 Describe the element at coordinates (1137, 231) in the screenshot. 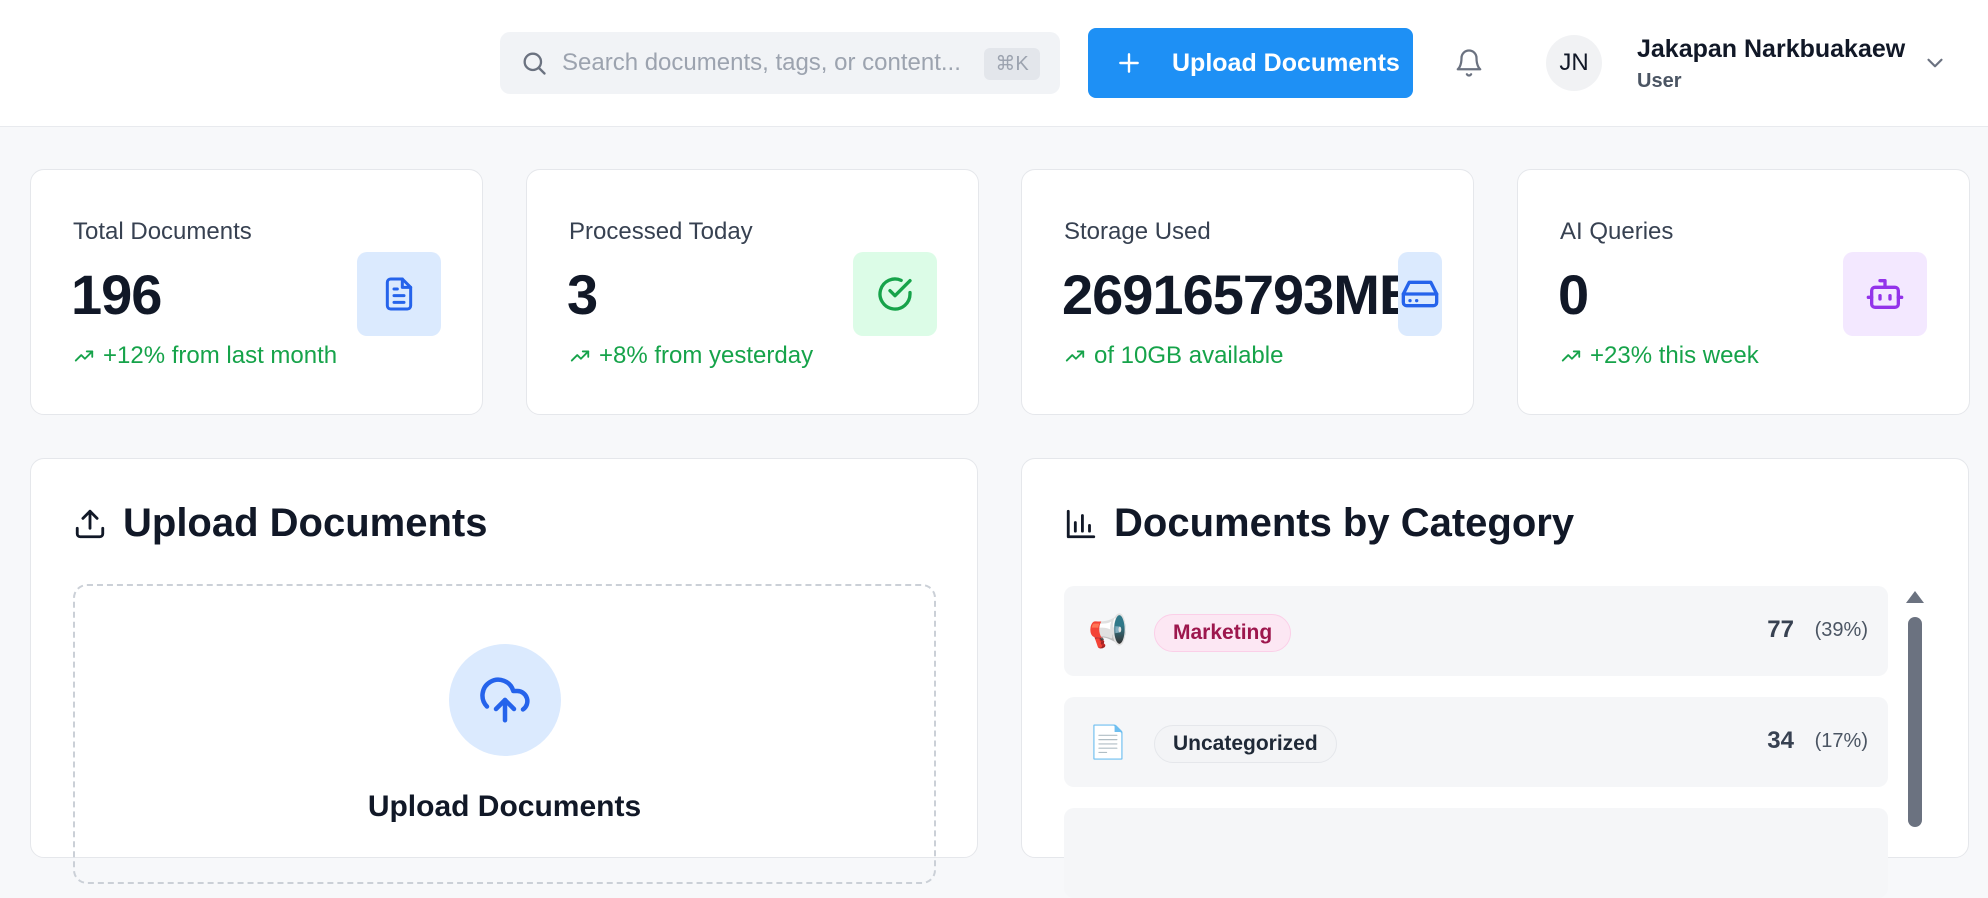

I see `stat-title: Storage Used` at that location.